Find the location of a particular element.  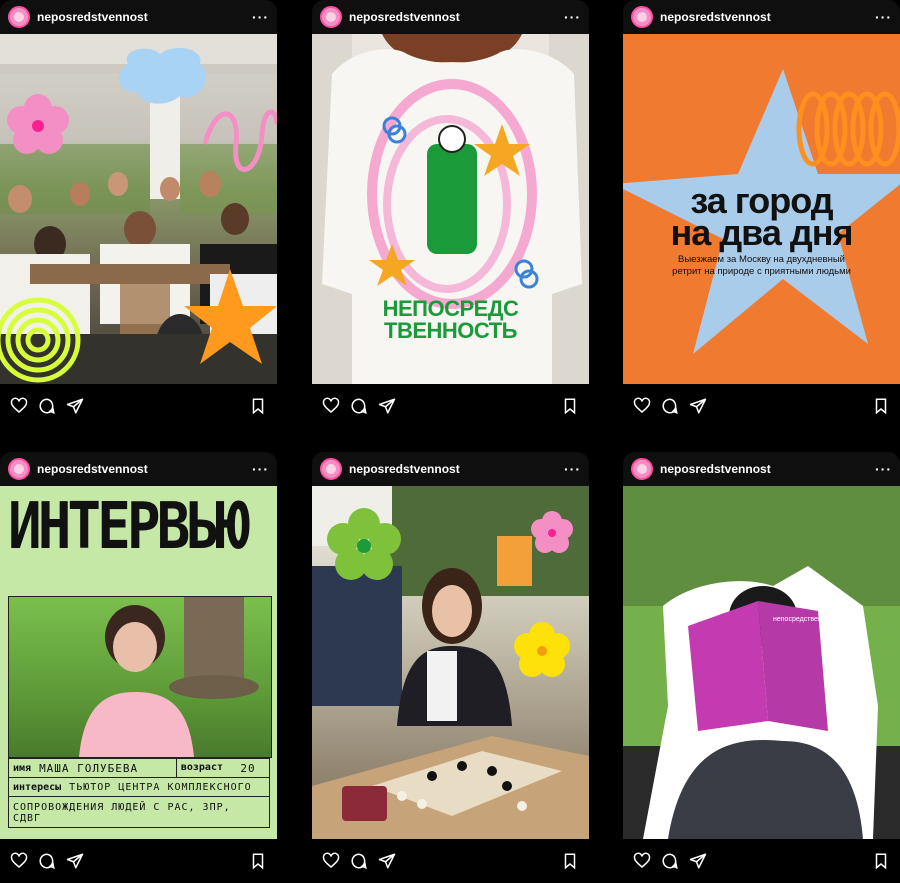

magazine-cover-label: непосредственность is located at coordinates (806, 619).